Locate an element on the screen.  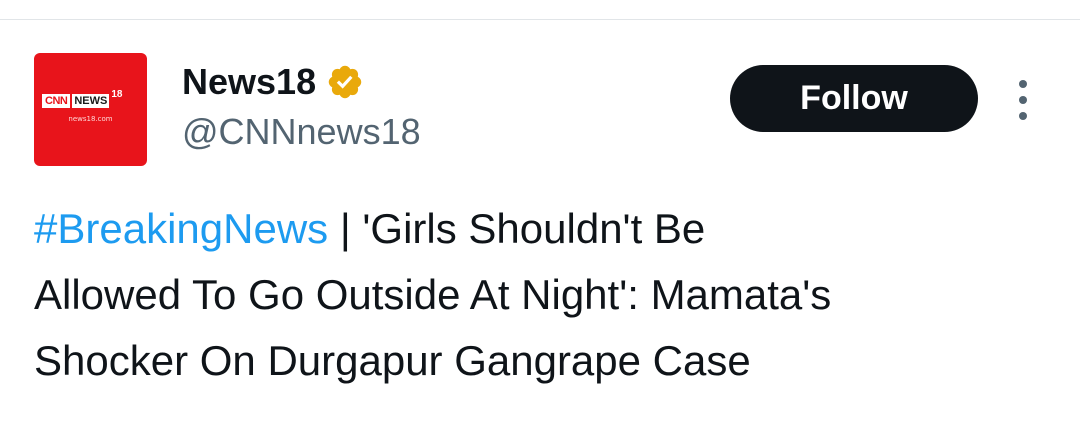
hashtag-link: #BreakingNews is located at coordinates (181, 228).